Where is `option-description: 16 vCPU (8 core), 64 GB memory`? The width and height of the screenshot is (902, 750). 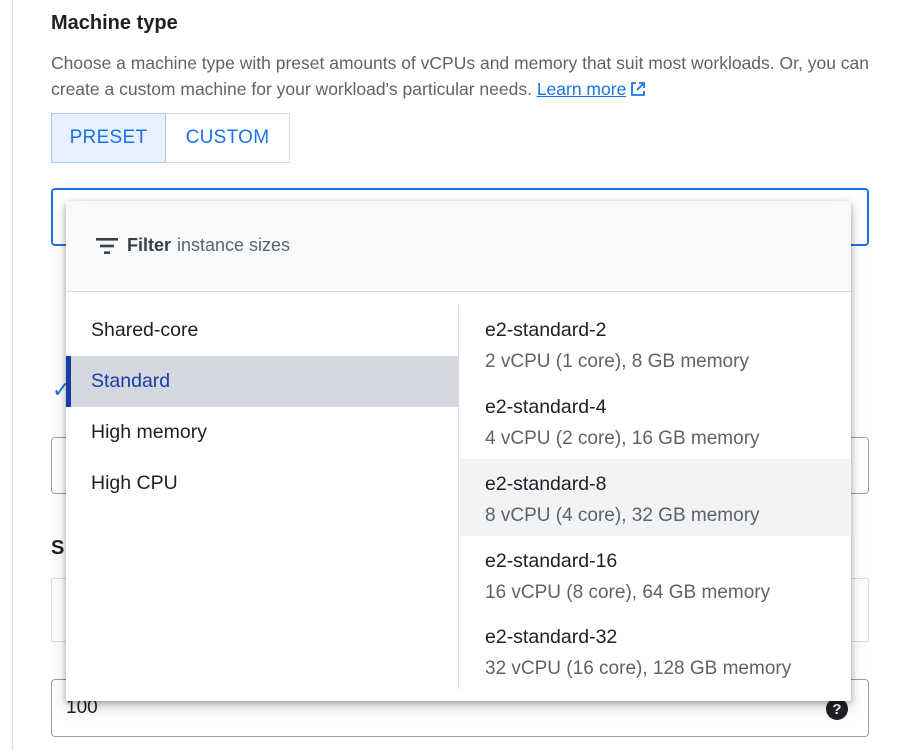 option-description: 16 vCPU (8 core), 64 GB memory is located at coordinates (628, 592).